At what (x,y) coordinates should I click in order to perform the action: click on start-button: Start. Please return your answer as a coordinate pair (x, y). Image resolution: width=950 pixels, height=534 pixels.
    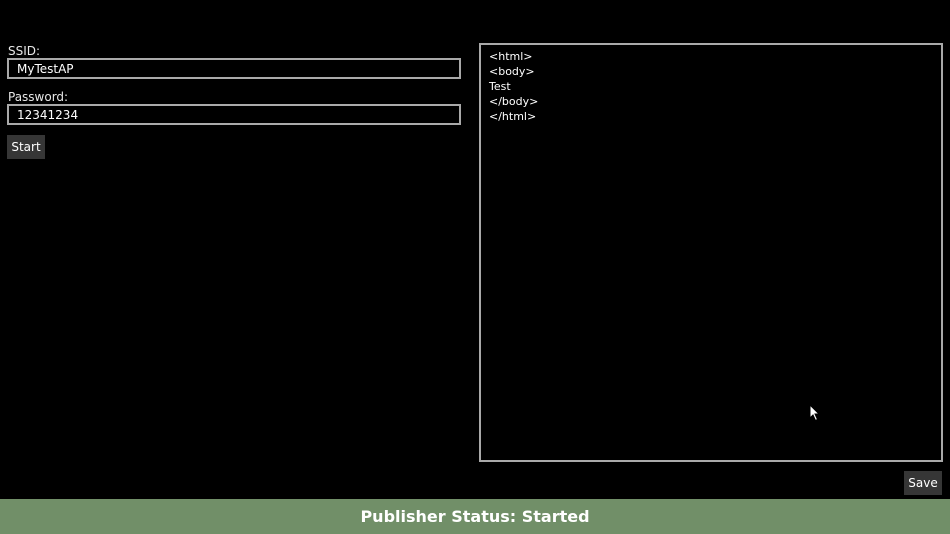
    Looking at the image, I should click on (26, 147).